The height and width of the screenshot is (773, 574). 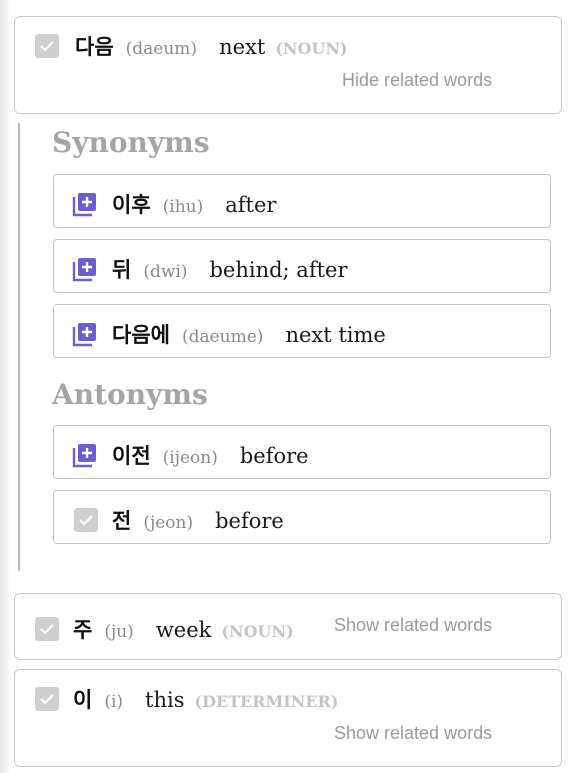 I want to click on word-romanization: (daeum), so click(x=161, y=49).